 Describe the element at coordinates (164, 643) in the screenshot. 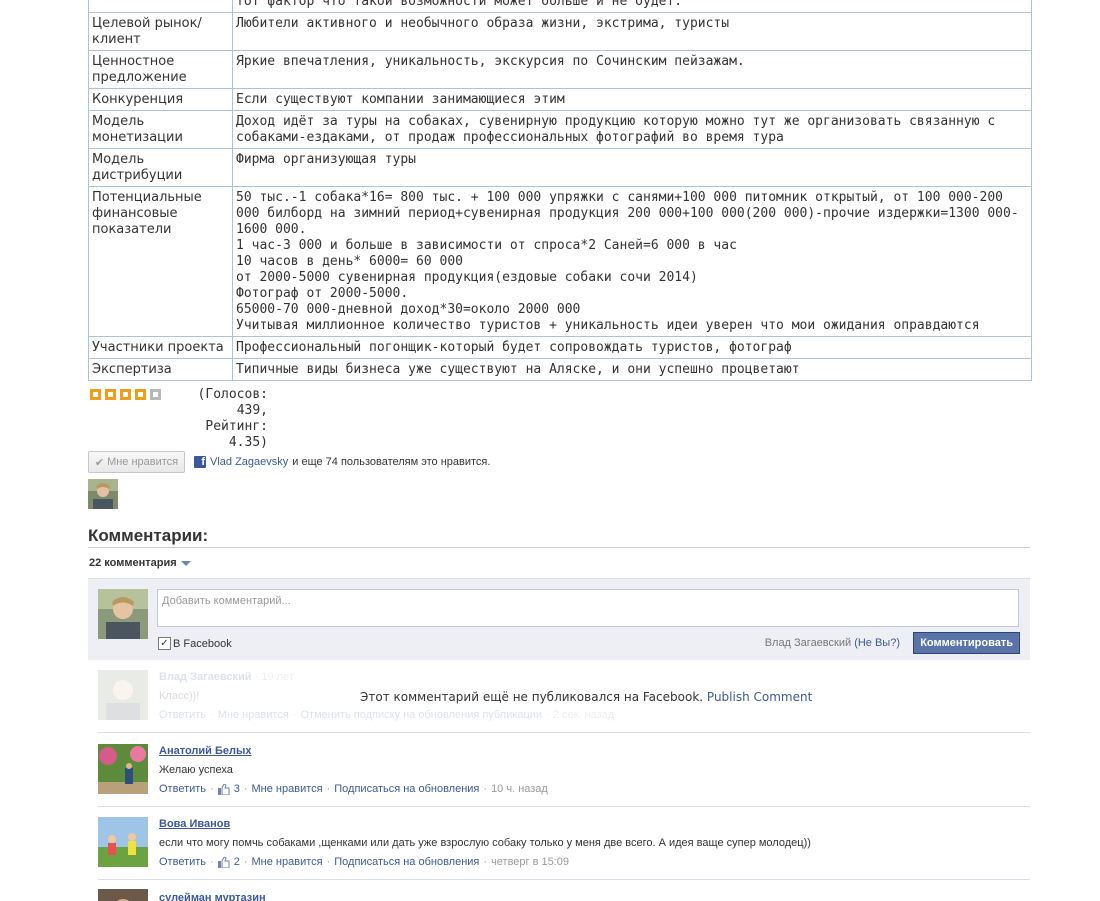

I see `checkbox-checked-icon: ✓` at that location.